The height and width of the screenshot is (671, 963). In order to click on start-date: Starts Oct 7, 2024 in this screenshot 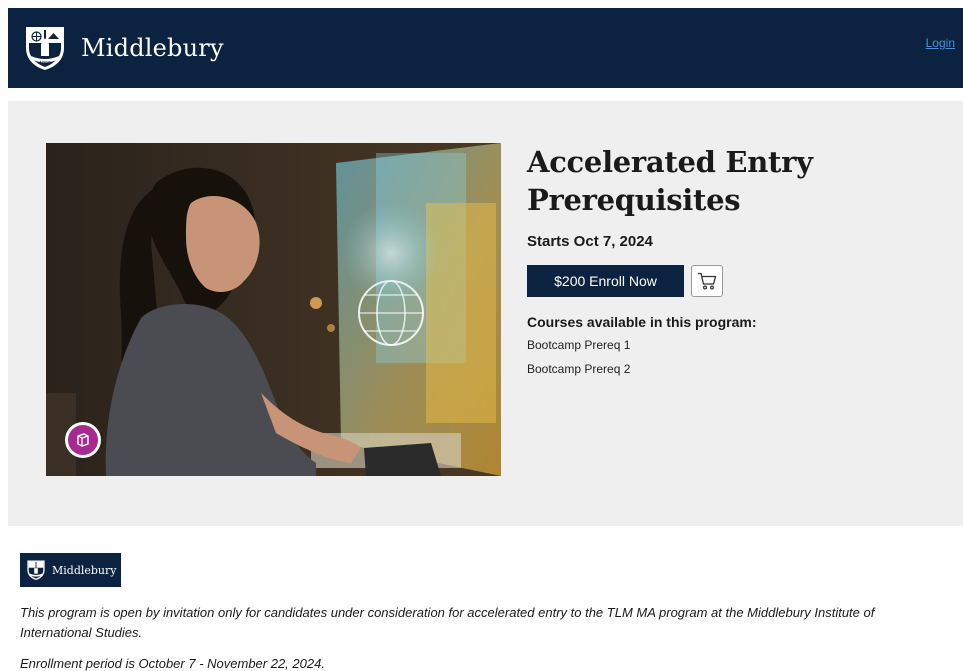, I will do `click(590, 241)`.